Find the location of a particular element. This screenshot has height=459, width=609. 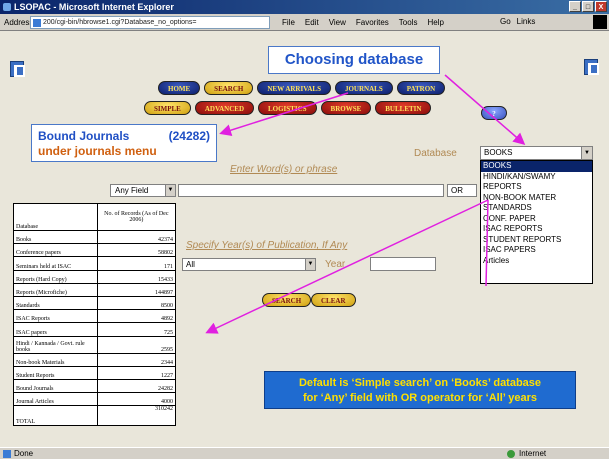

db-option-articles: Articles is located at coordinates (536, 261).